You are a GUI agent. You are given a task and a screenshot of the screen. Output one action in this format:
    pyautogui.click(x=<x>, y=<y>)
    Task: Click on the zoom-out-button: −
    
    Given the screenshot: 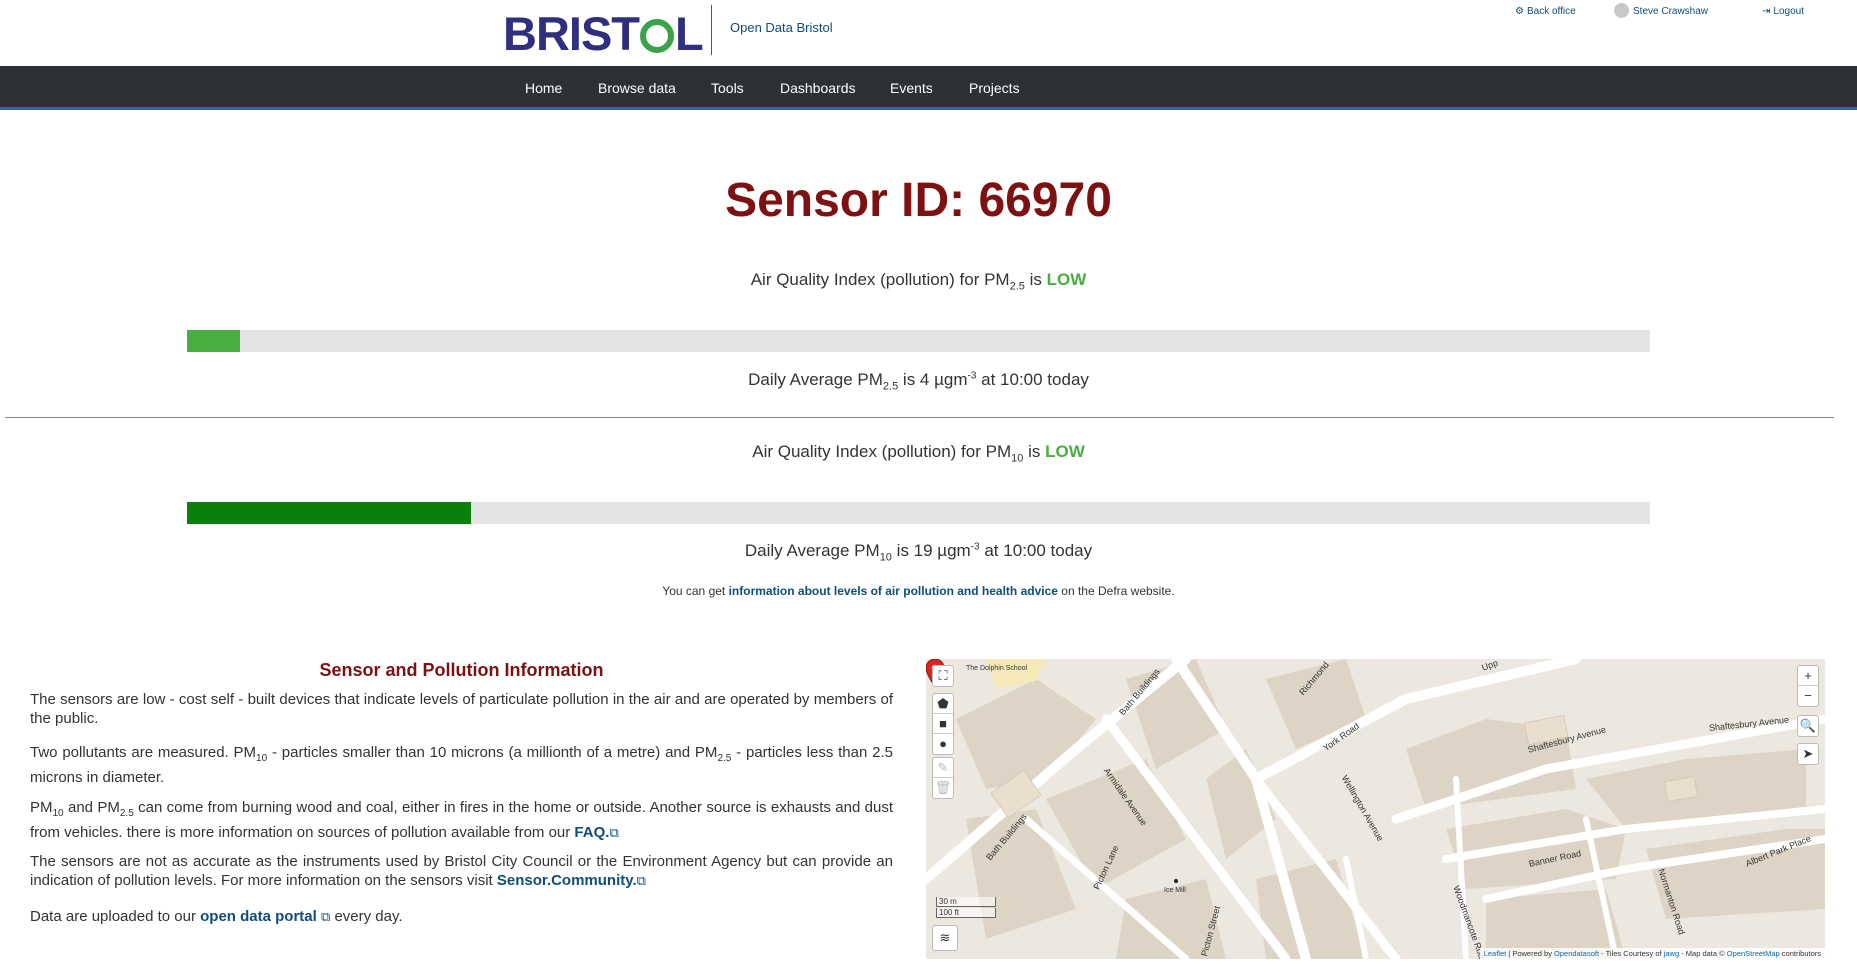 What is the action you would take?
    pyautogui.click(x=1808, y=696)
    